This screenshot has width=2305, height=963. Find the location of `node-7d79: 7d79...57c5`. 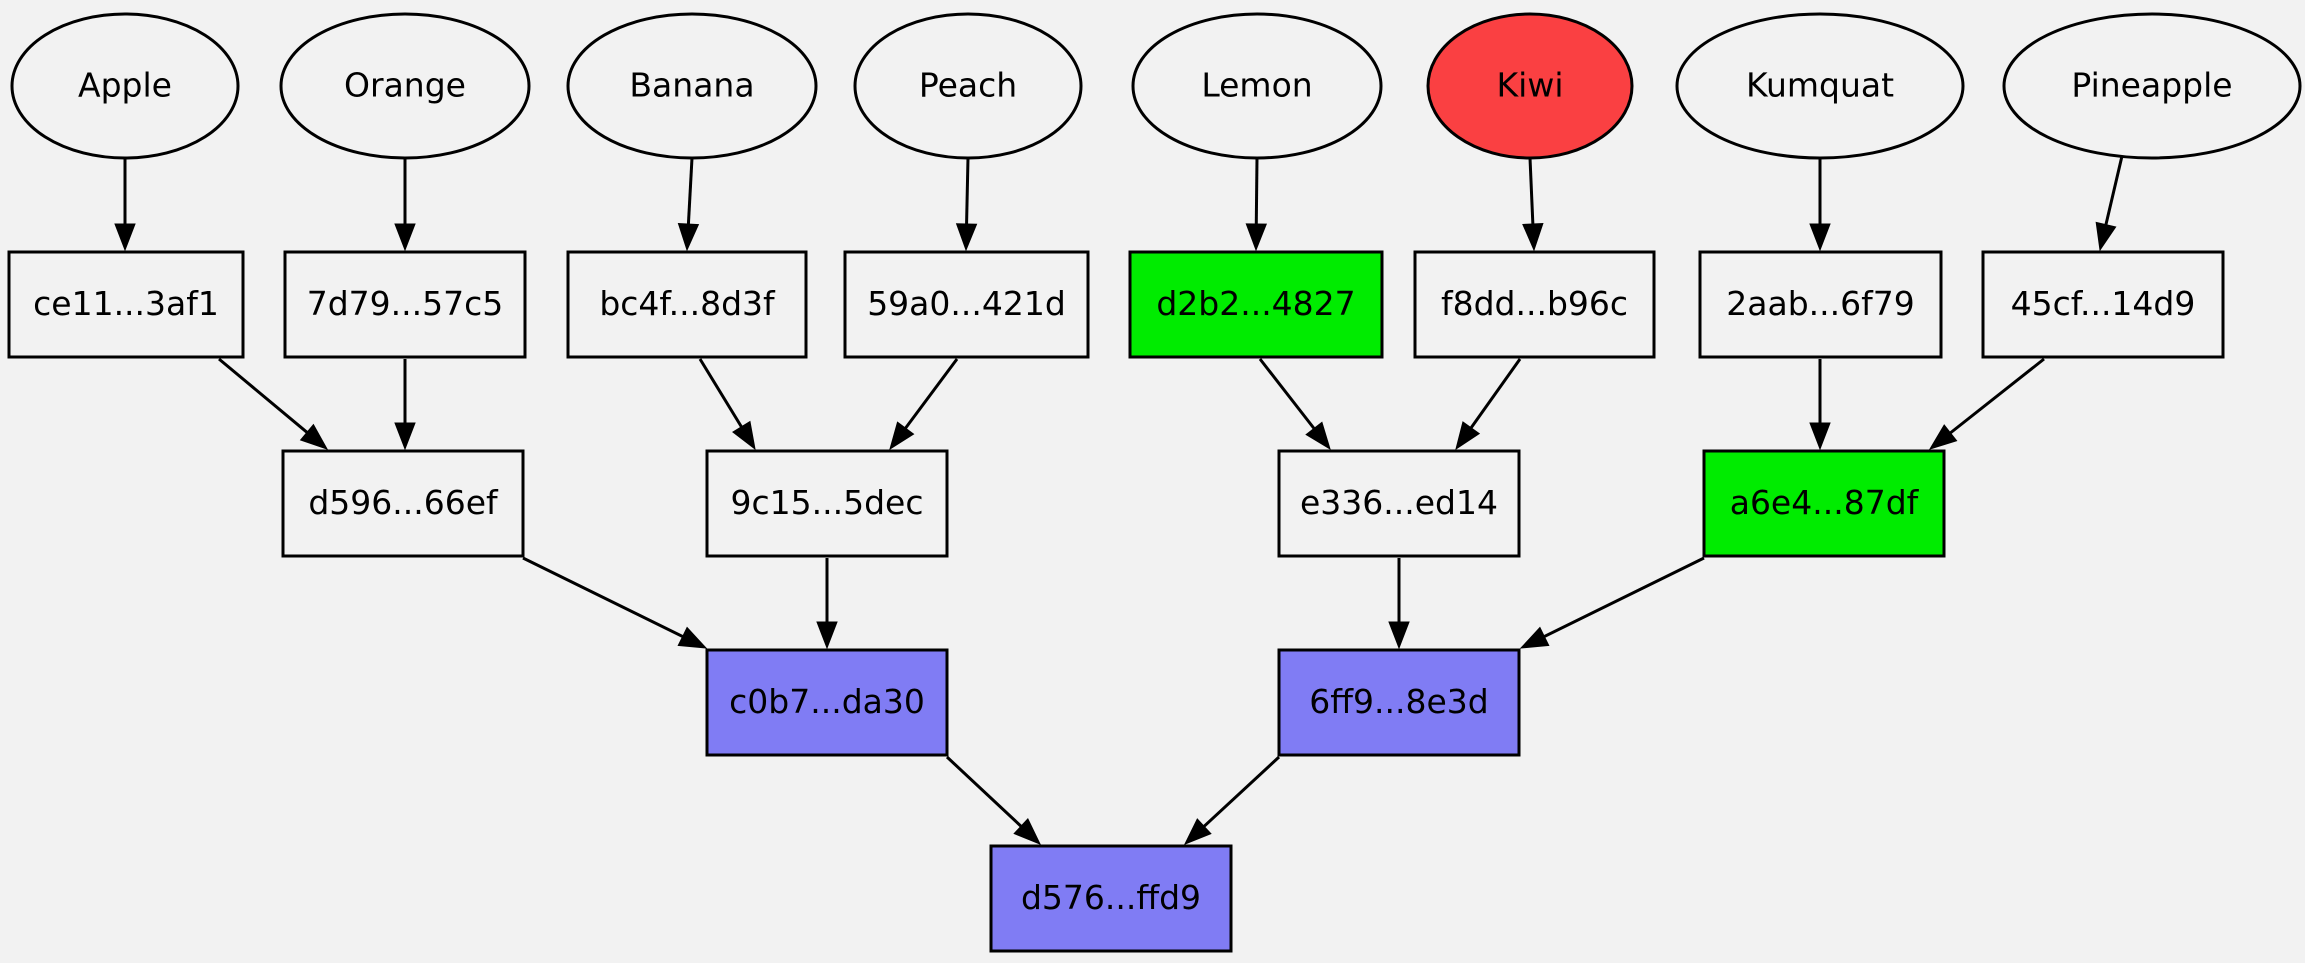

node-7d79: 7d79...57c5 is located at coordinates (405, 304).